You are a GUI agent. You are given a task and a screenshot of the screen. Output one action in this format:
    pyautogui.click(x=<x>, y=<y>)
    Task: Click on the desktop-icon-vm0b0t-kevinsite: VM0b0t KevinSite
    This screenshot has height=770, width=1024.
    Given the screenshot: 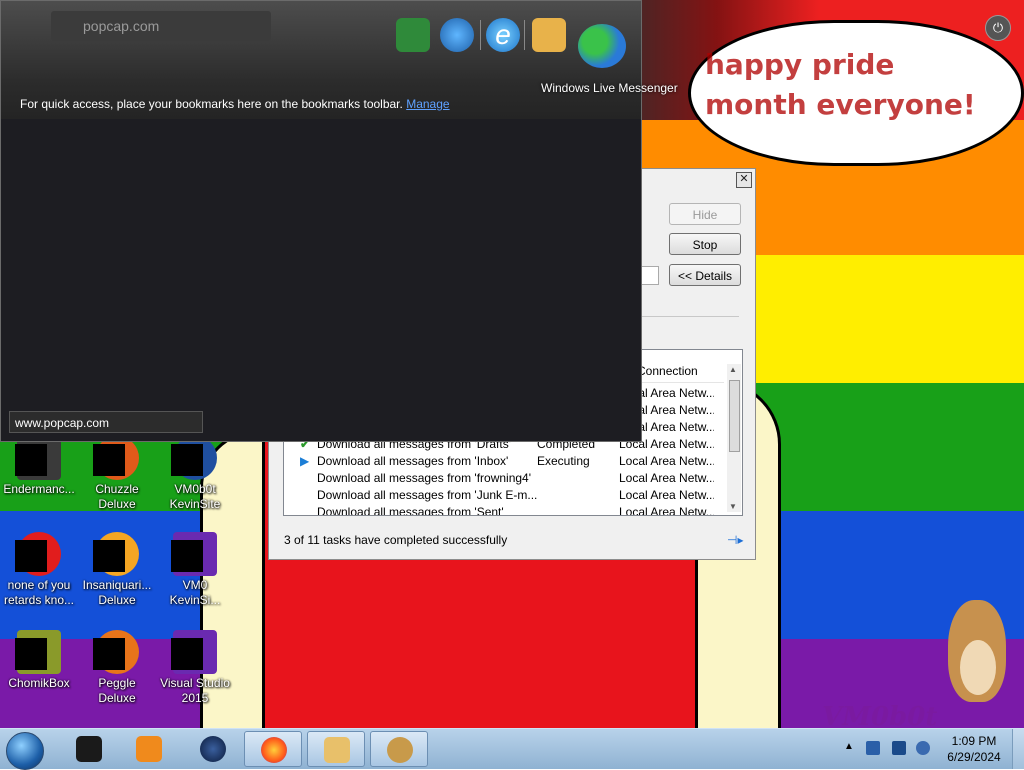 What is the action you would take?
    pyautogui.click(x=195, y=474)
    